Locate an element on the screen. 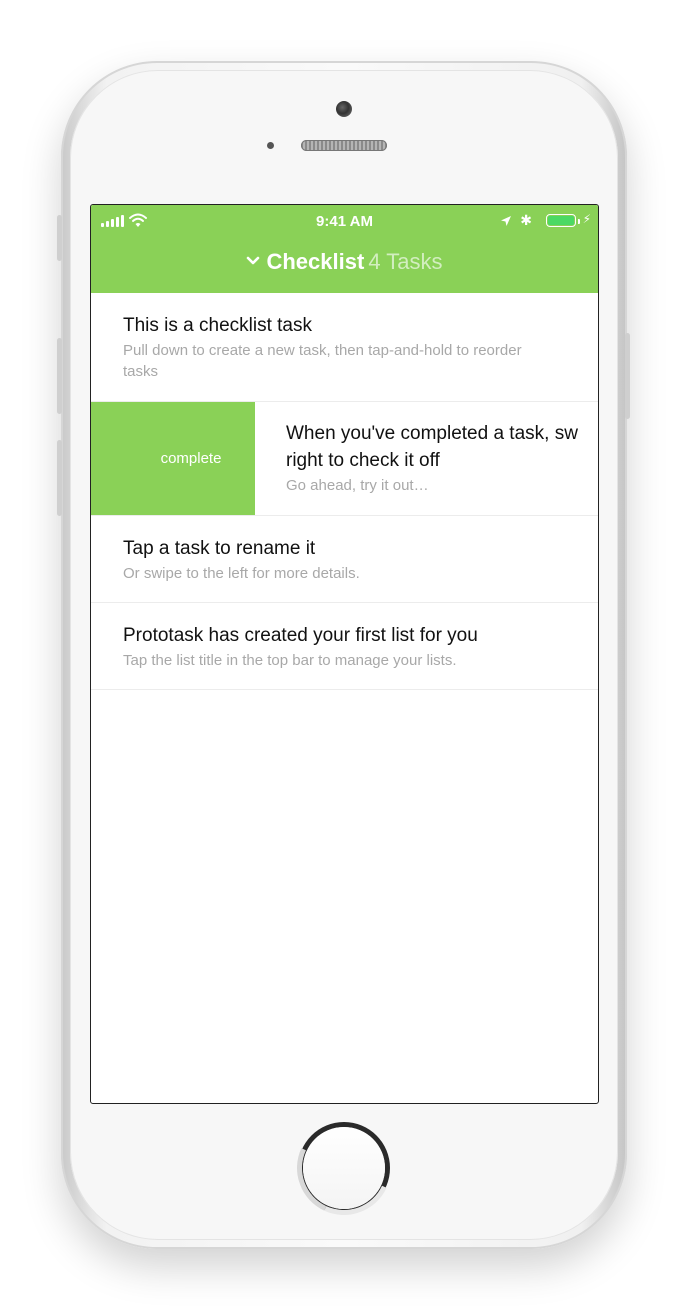 The height and width of the screenshot is (1309, 693). task-subtitle: Or swipe to the left for more details. is located at coordinates (241, 573).